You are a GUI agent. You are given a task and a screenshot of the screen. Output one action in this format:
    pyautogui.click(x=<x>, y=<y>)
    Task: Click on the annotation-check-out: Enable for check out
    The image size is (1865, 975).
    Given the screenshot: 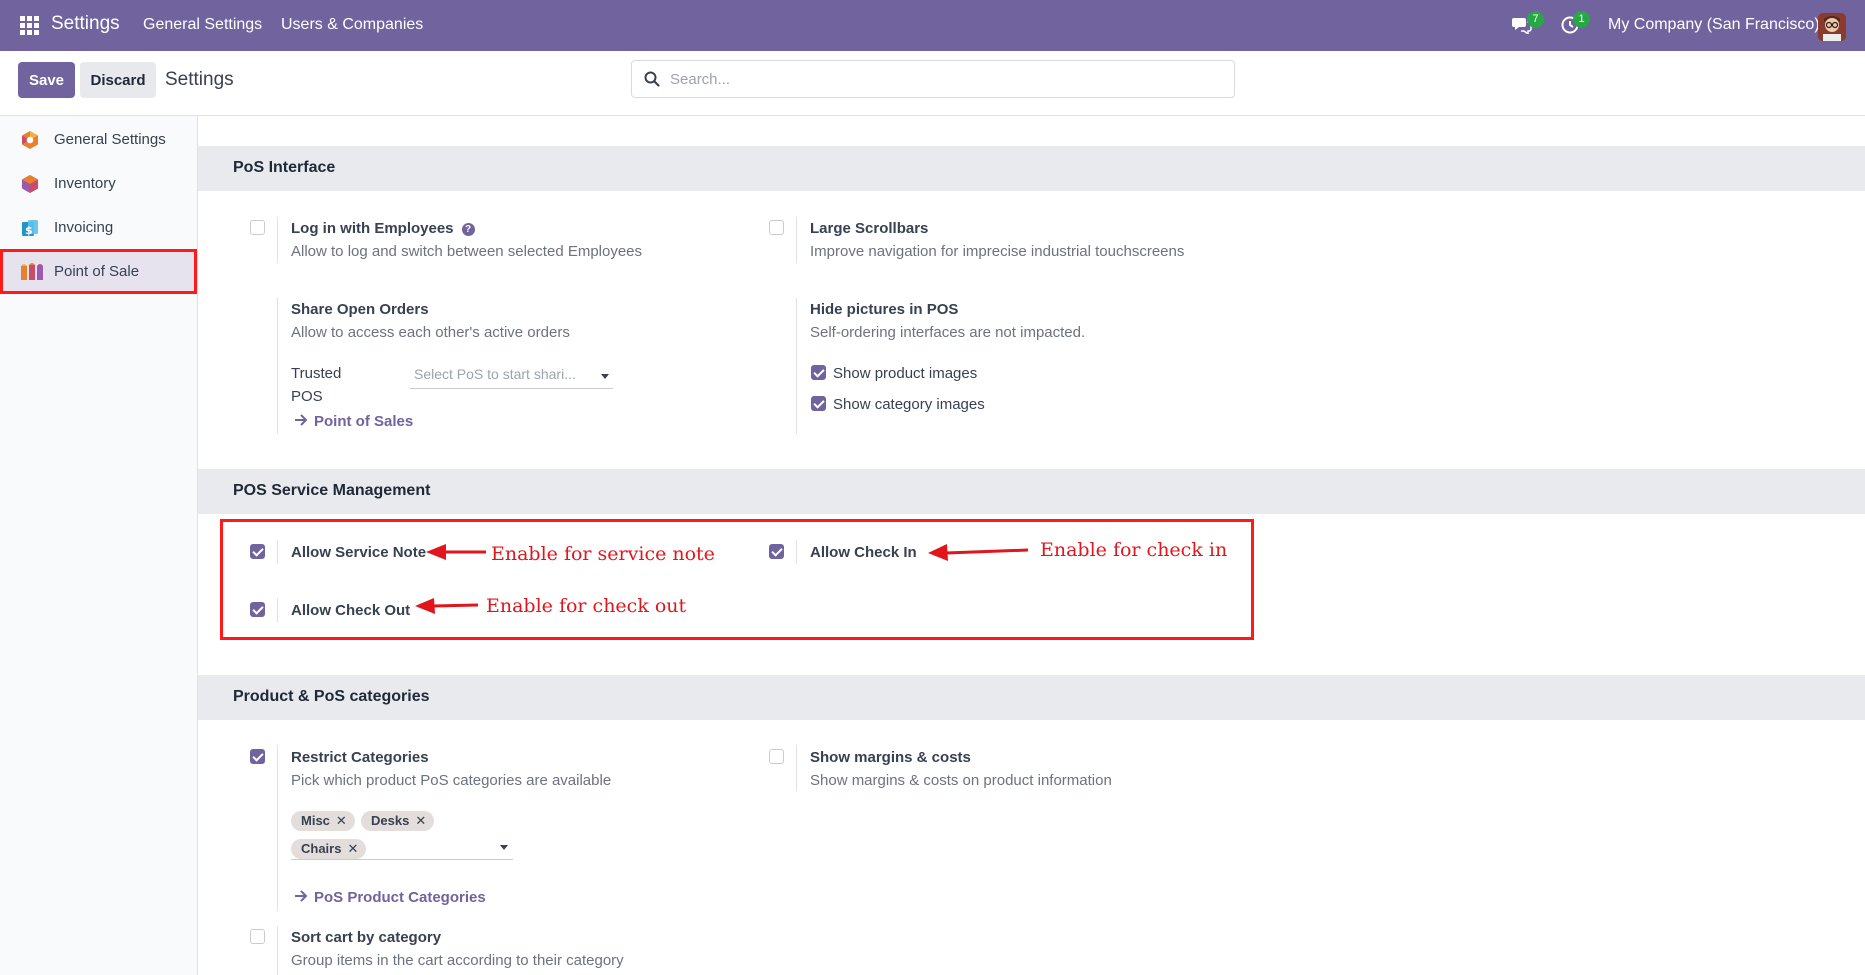 What is the action you would take?
    pyautogui.click(x=586, y=606)
    